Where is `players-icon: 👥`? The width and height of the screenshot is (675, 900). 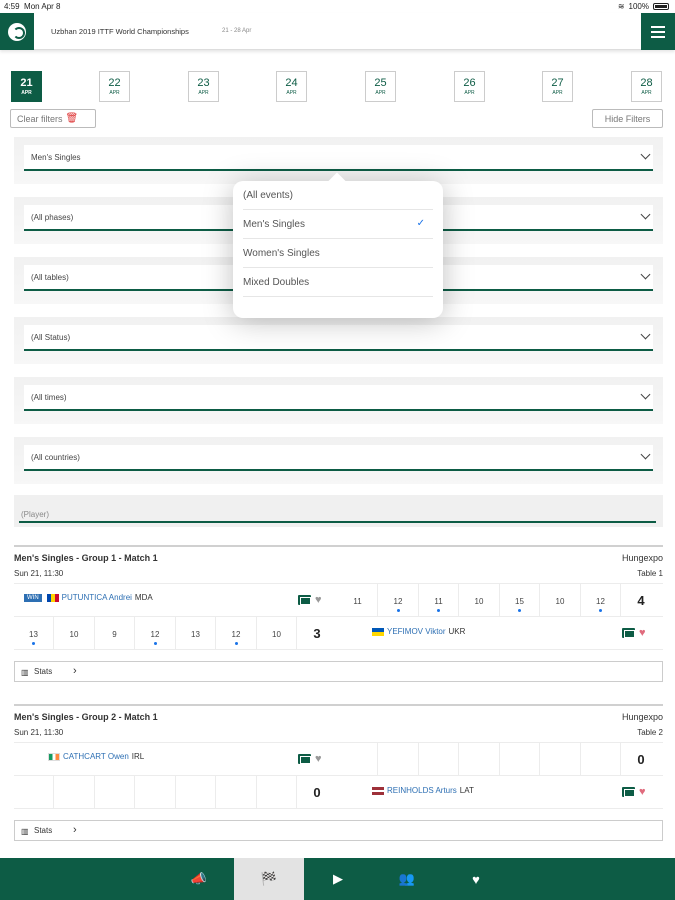
players-icon: 👥 is located at coordinates (407, 879).